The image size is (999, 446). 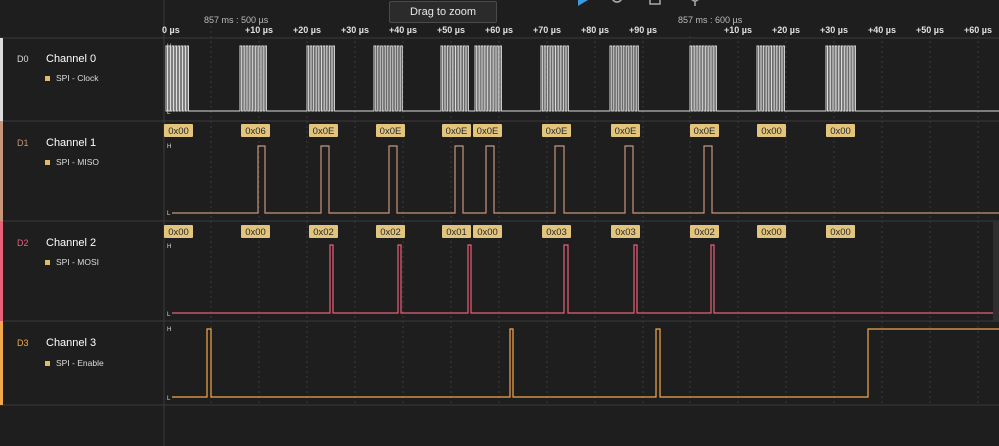 I want to click on protocol-bubble: 0x01, so click(x=456, y=231).